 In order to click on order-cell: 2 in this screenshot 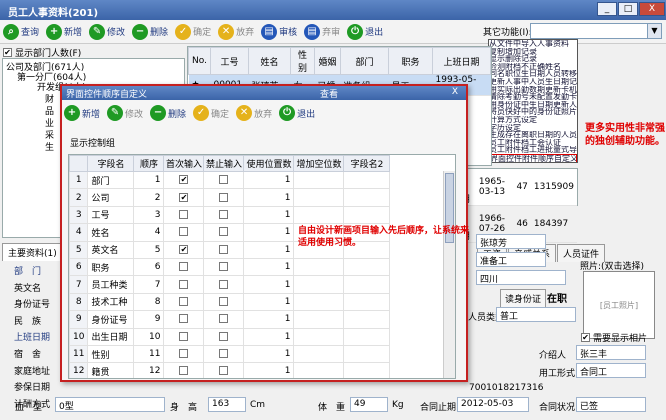, I will do `click(149, 197)`.